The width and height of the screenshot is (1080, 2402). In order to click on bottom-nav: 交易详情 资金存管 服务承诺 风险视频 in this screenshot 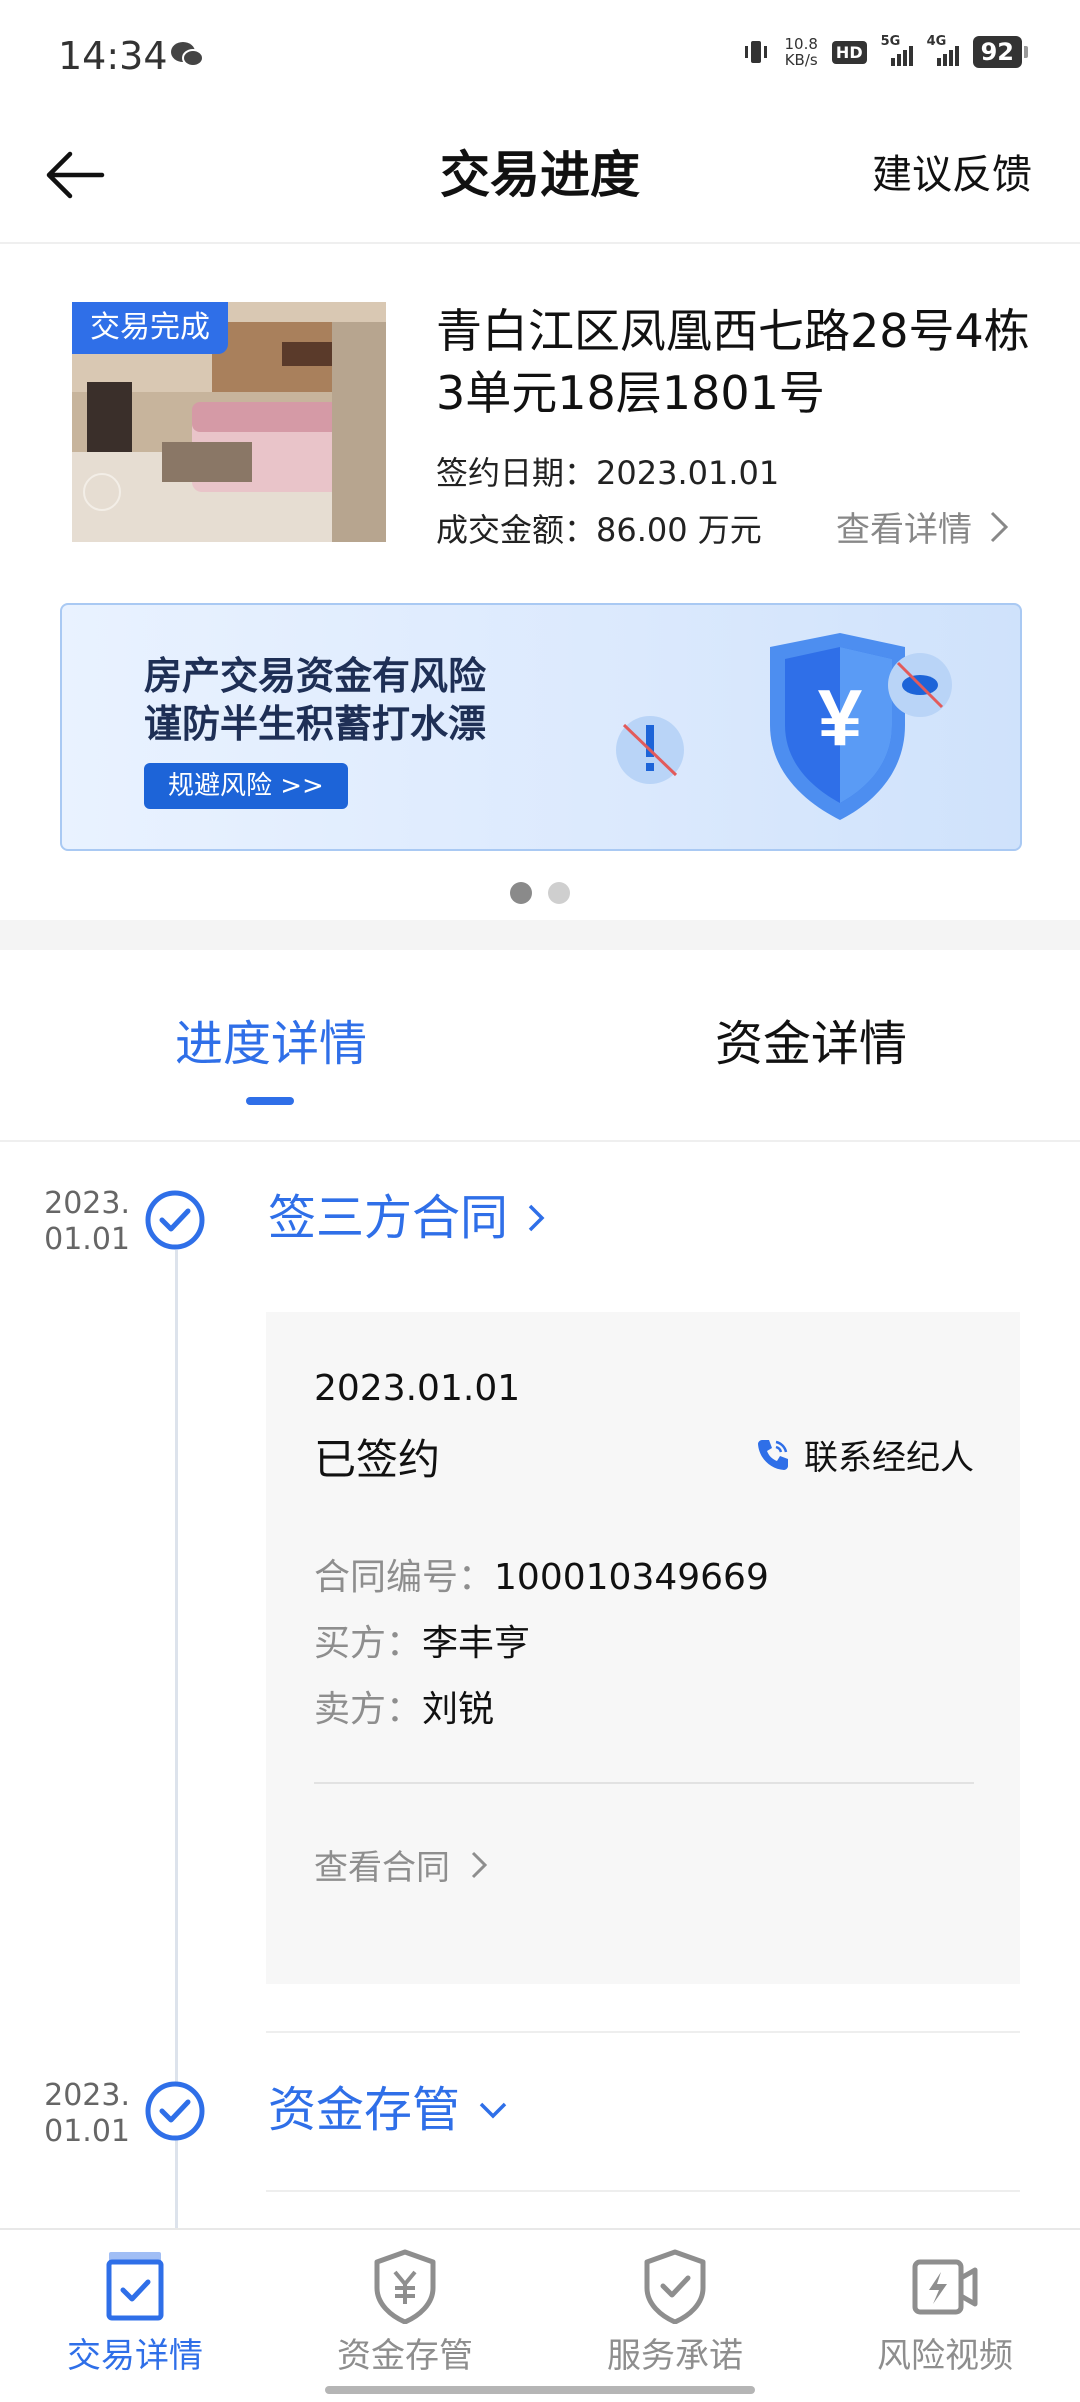, I will do `click(540, 2315)`.